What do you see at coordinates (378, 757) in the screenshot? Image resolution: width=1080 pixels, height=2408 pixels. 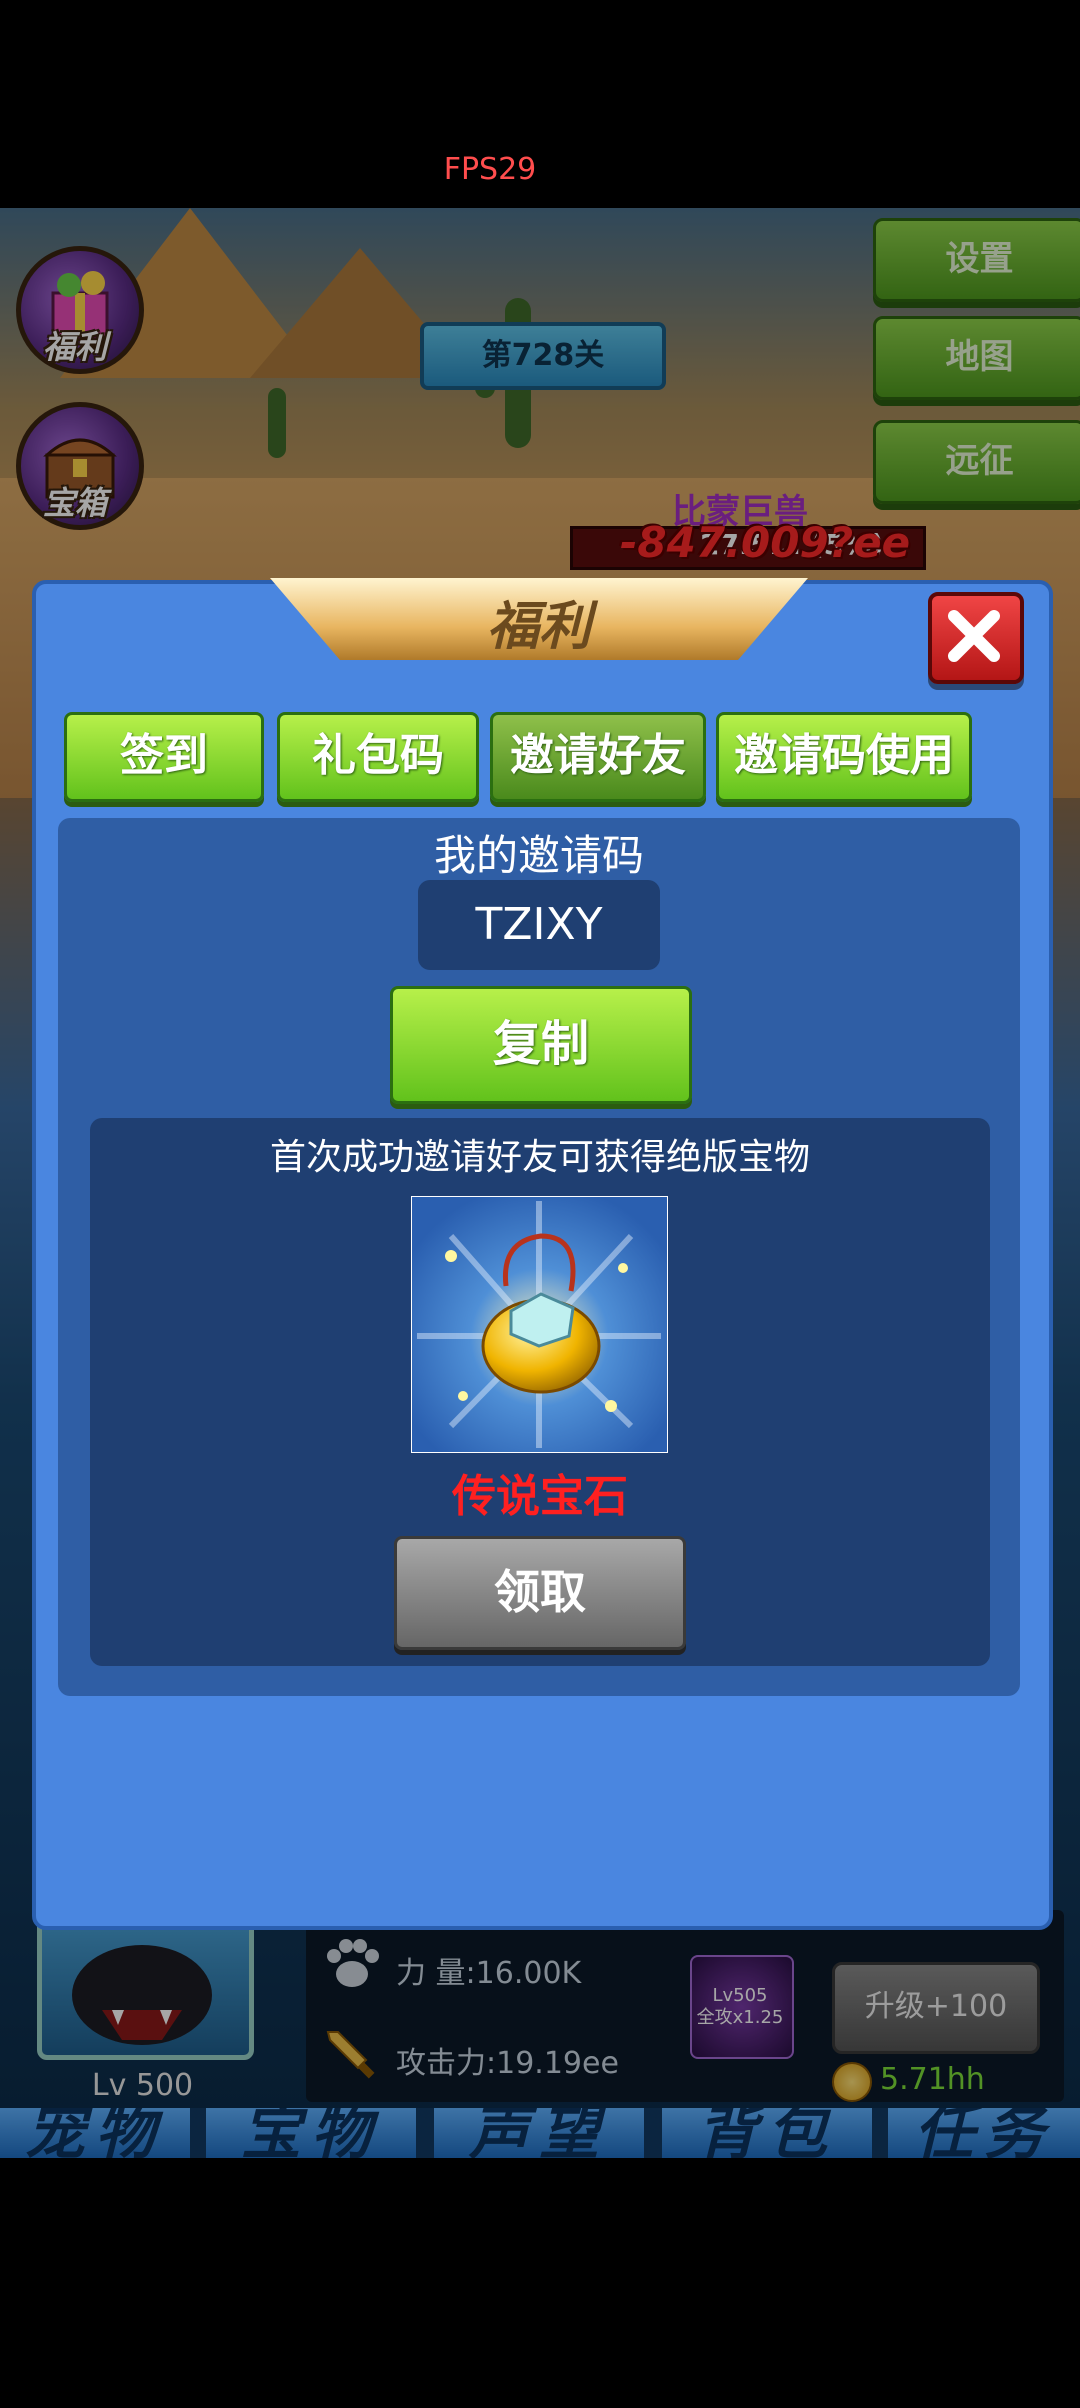 I see `tab-gift-code: 礼包码` at bounding box center [378, 757].